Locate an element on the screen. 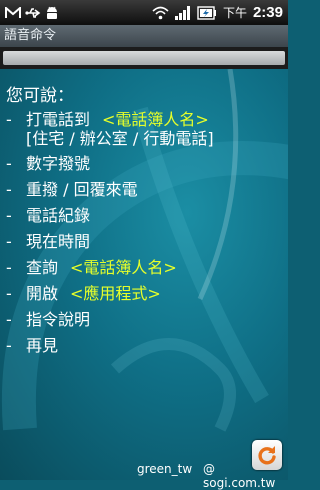  command-item-goodbye: - 再見 is located at coordinates (110, 346).